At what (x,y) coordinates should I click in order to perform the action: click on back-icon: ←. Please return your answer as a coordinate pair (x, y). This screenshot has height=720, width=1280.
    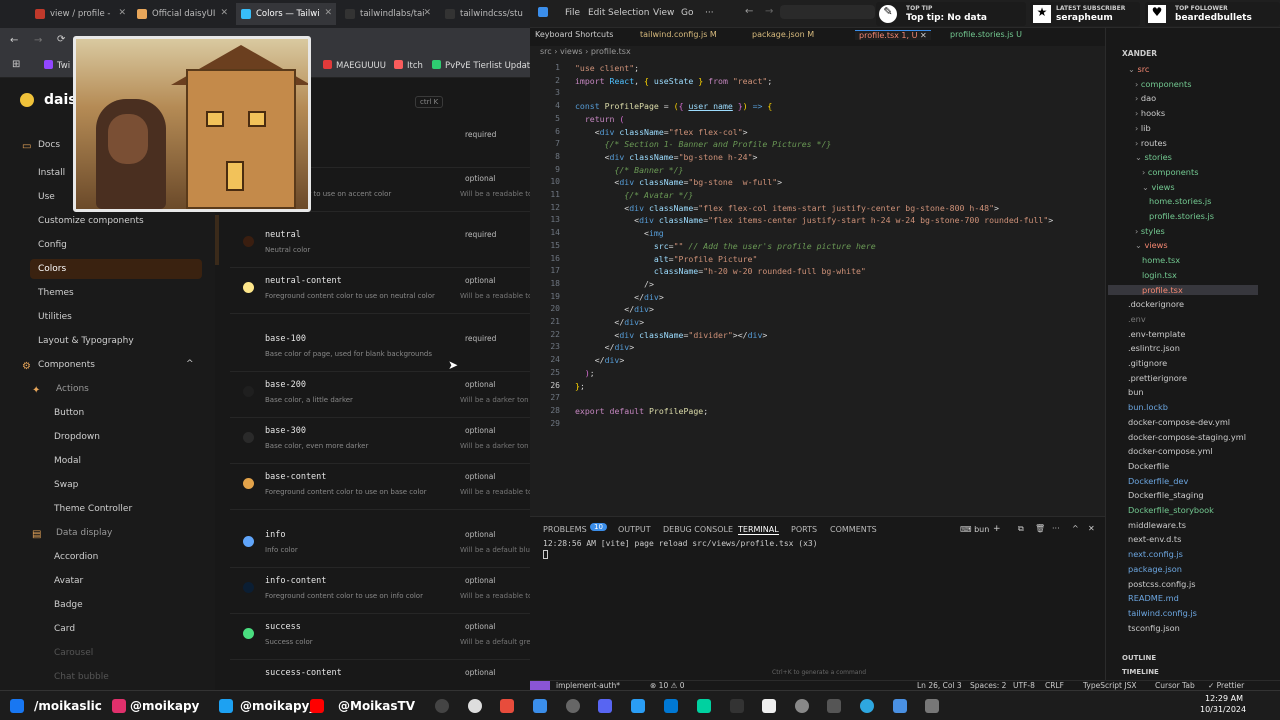
    Looking at the image, I should click on (14, 40).